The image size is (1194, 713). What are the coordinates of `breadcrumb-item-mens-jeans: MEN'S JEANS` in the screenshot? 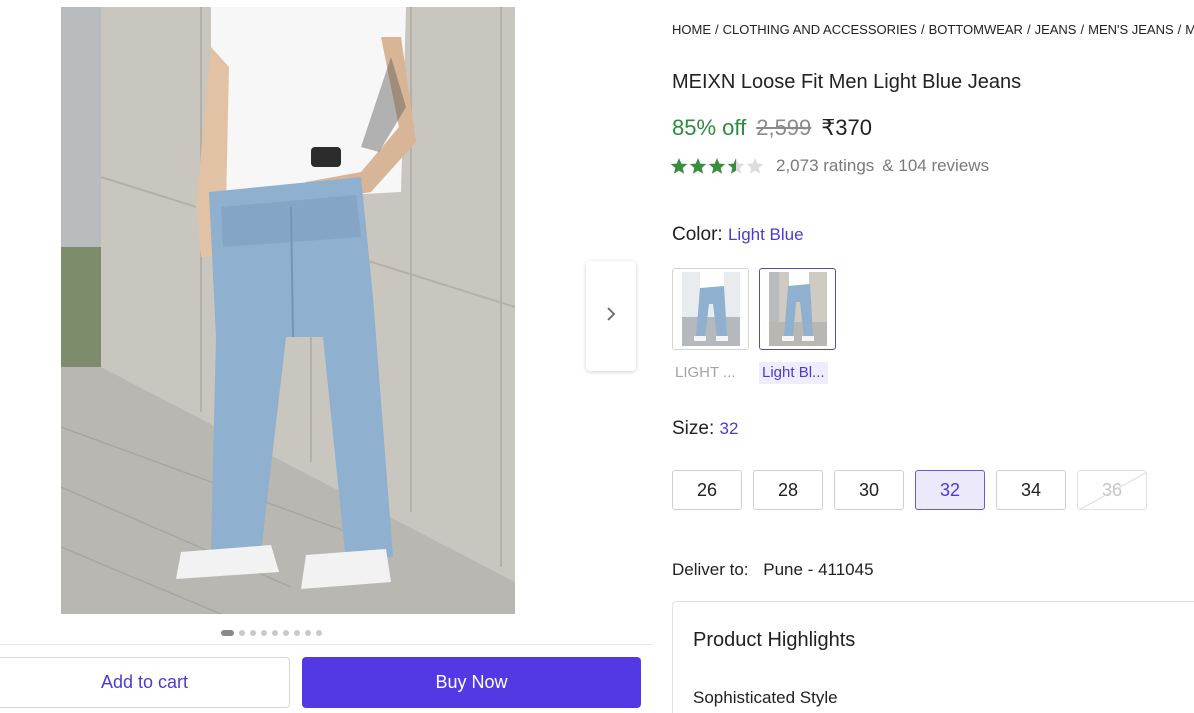 It's located at (1131, 29).